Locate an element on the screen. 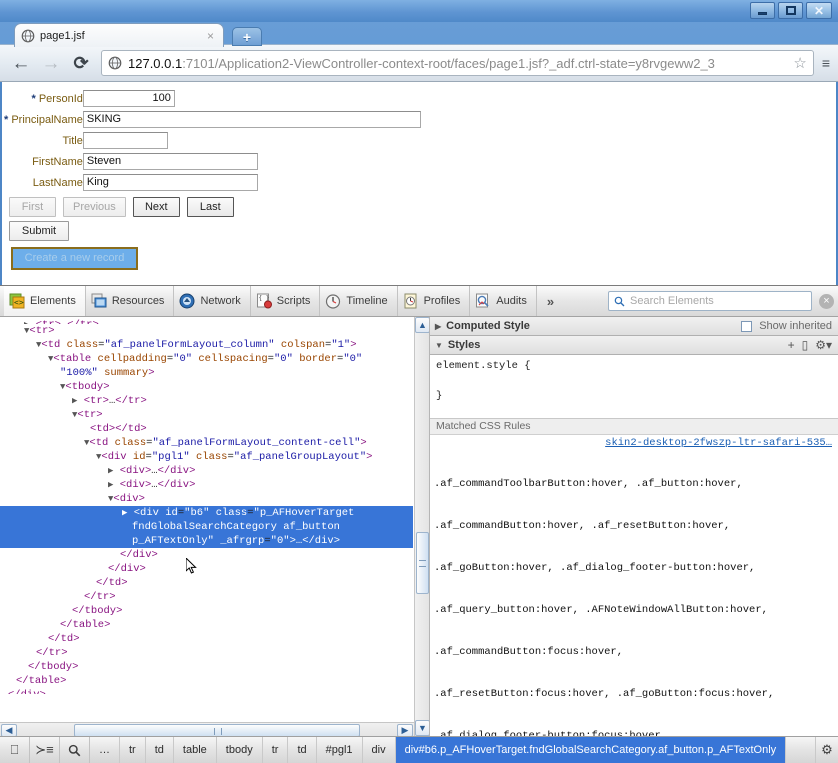  devtools-tab-elements: <> Elements is located at coordinates (45, 301).